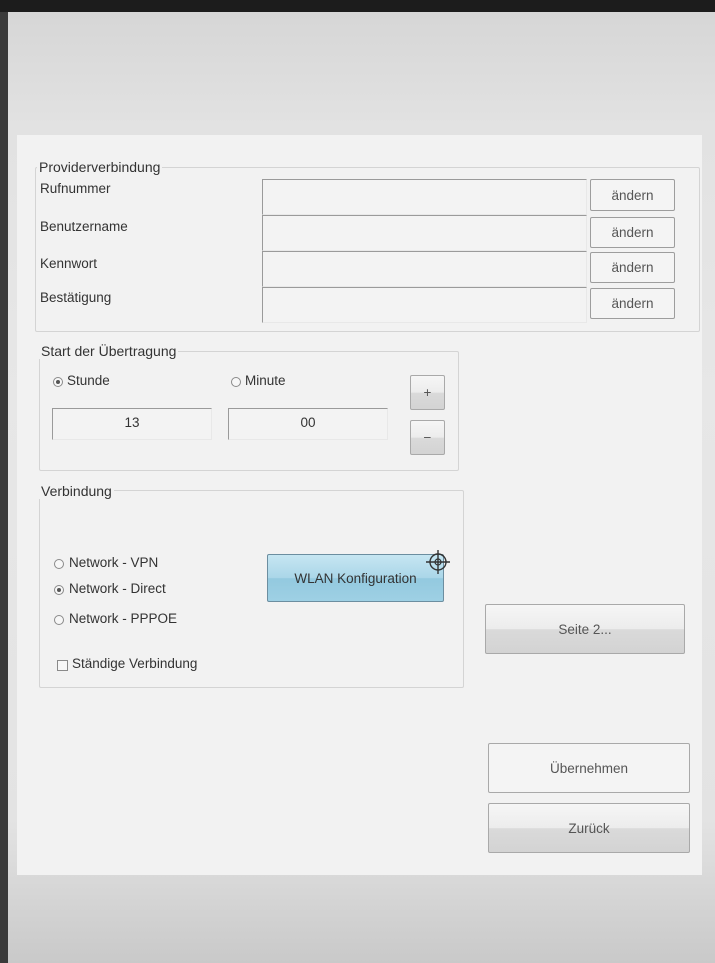 The height and width of the screenshot is (963, 715). I want to click on minute-field: 00, so click(308, 424).